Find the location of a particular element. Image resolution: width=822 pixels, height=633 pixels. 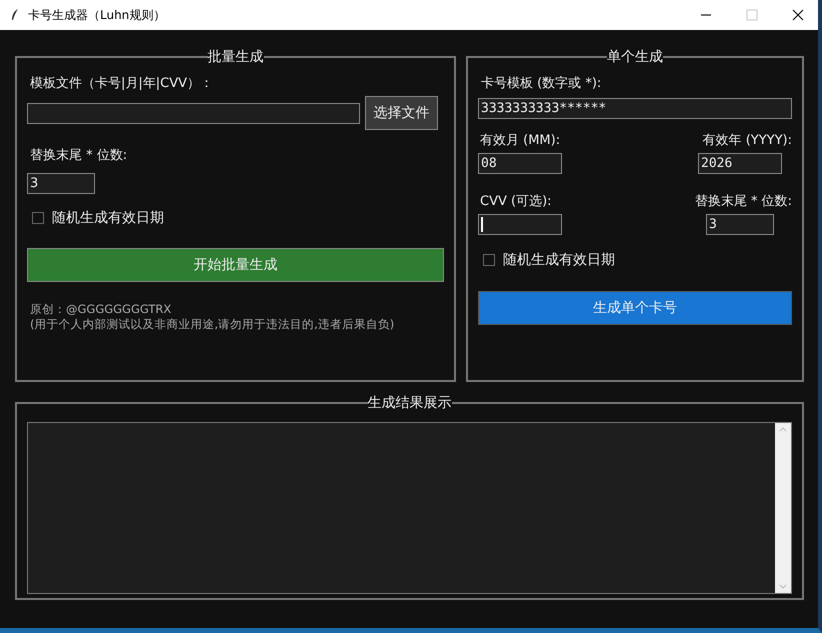

field-label: 卡号模板 (数字或 *): is located at coordinates (541, 83).